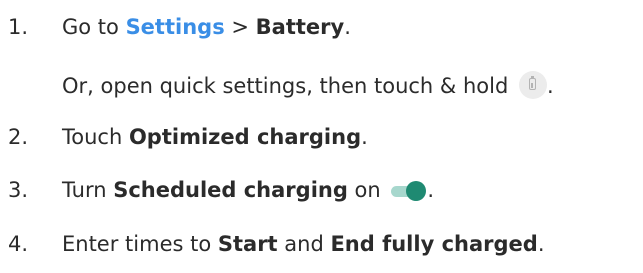 The height and width of the screenshot is (273, 643). I want to click on step-number: 4., so click(18, 244).